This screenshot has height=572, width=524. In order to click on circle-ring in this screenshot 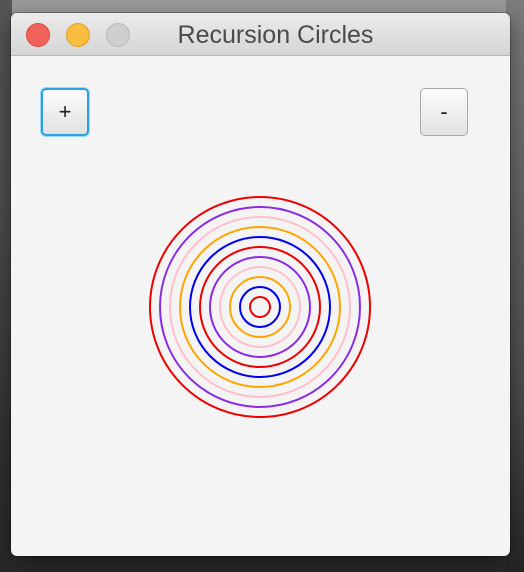, I will do `click(260, 307)`.